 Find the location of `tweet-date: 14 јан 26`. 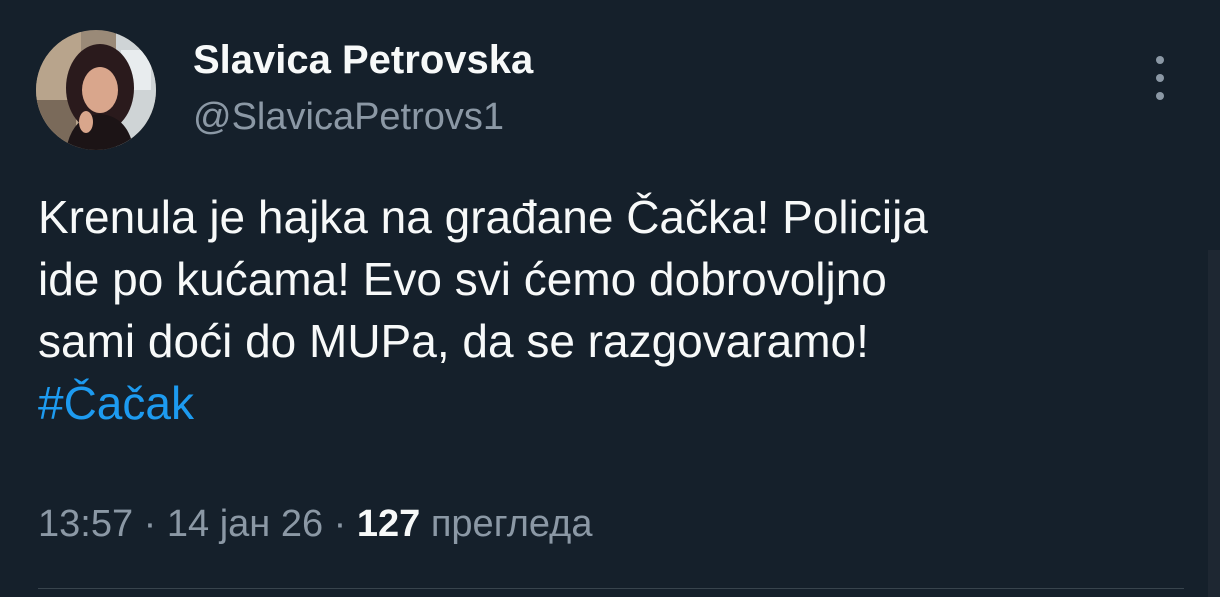

tweet-date: 14 јан 26 is located at coordinates (245, 524).